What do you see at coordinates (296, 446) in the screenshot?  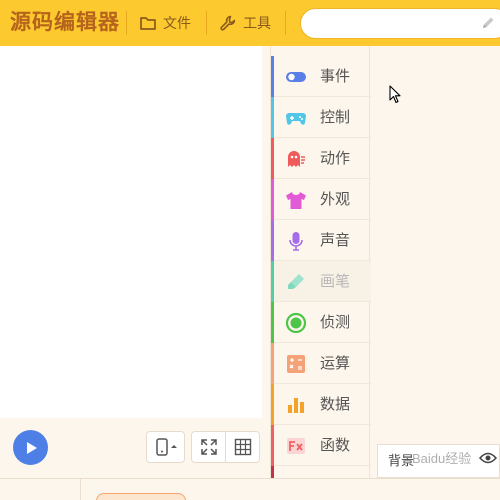 I see `function-icon` at bounding box center [296, 446].